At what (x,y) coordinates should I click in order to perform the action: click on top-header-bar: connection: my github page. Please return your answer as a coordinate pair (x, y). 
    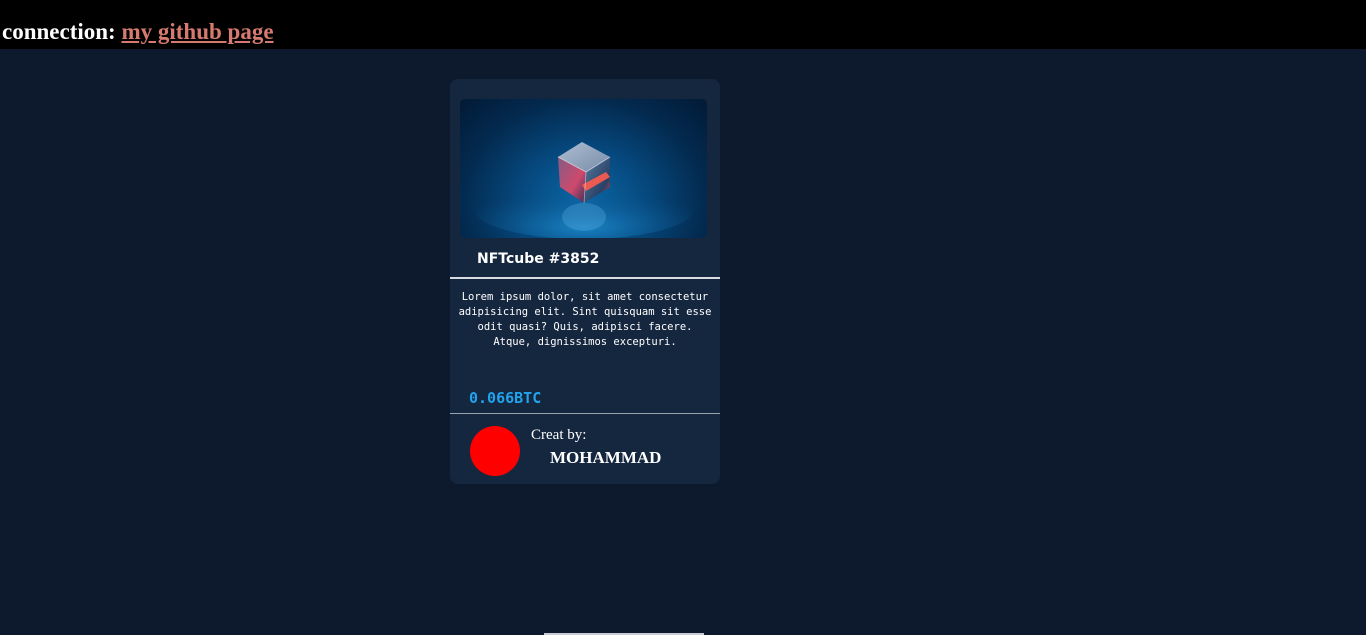
    Looking at the image, I should click on (683, 24).